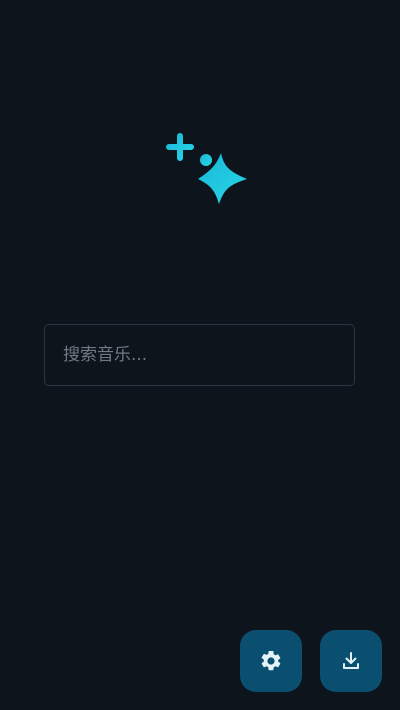 This screenshot has height=710, width=400. I want to click on settings-button, so click(271, 661).